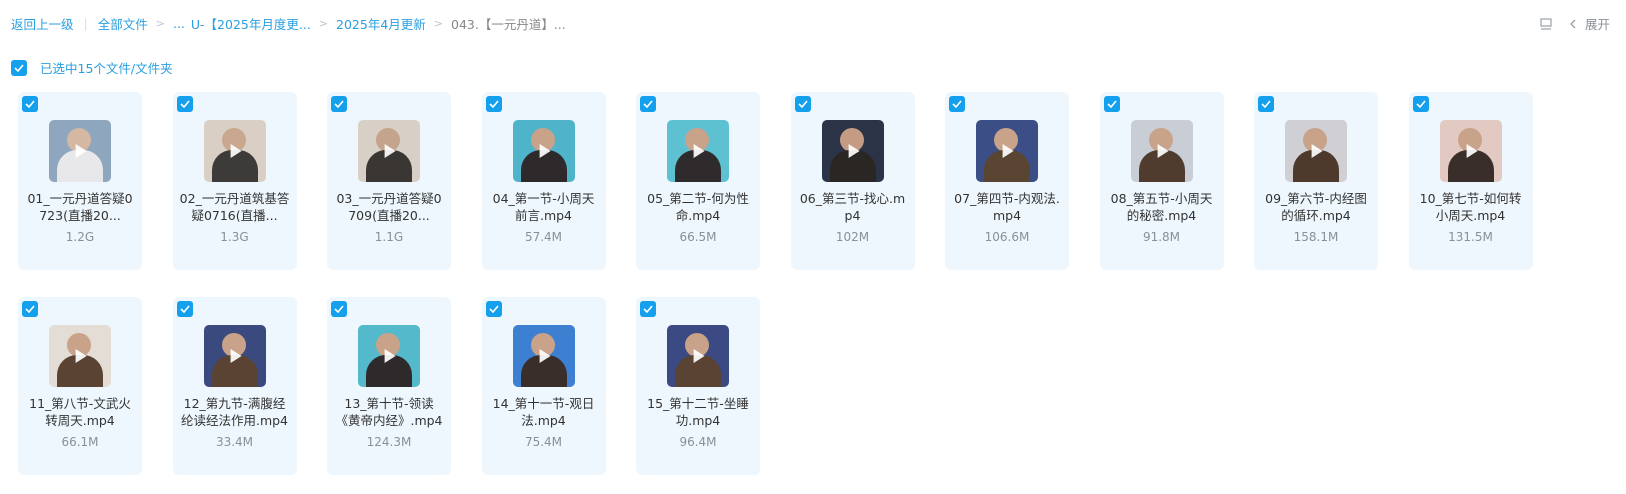  What do you see at coordinates (1007, 237) in the screenshot?
I see `file-size: 106.6M` at bounding box center [1007, 237].